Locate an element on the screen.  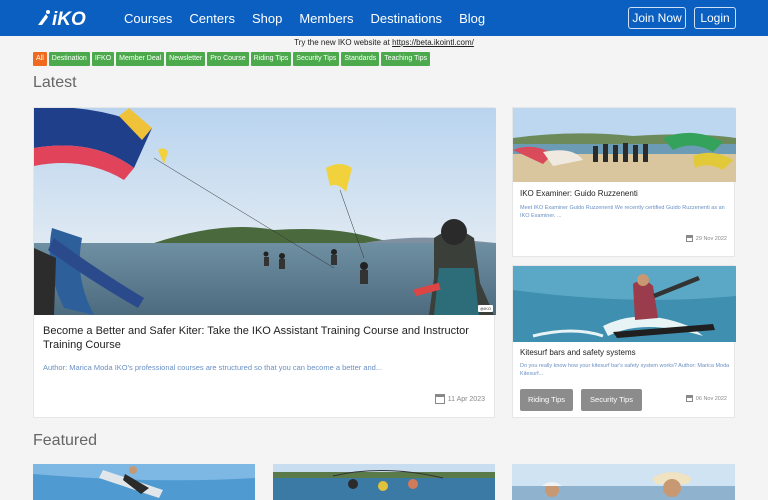
tag-teaching-tips: Teaching Tips is located at coordinates (406, 59).